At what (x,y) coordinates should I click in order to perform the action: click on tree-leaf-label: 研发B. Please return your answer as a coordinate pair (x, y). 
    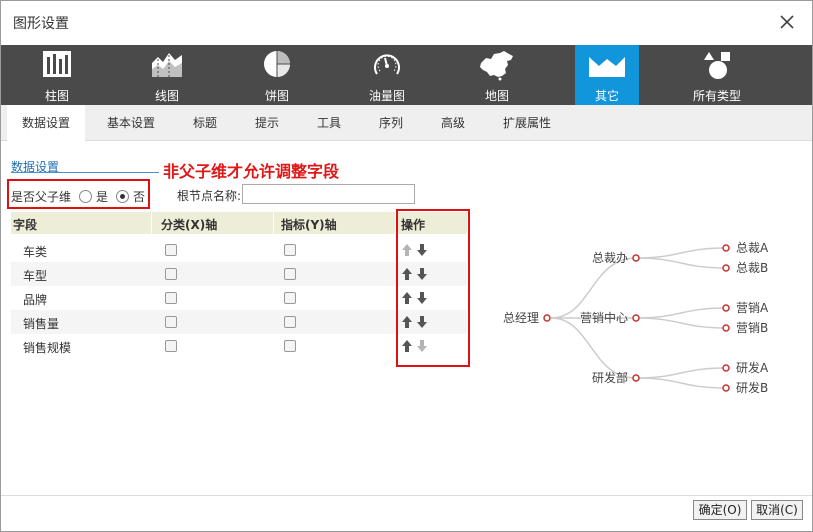
    Looking at the image, I should click on (752, 387).